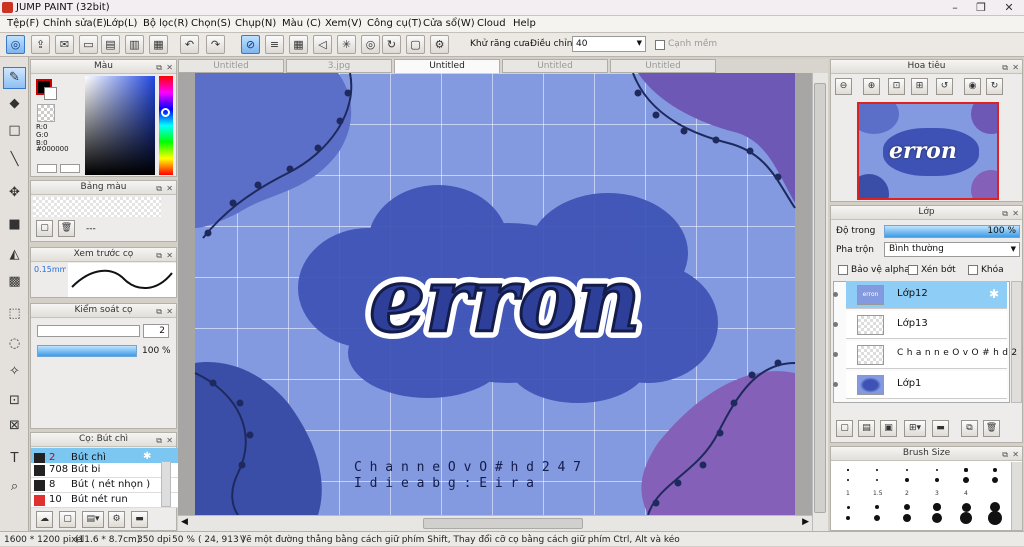 The width and height of the screenshot is (1024, 547). Describe the element at coordinates (211, 23) in the screenshot. I see `menu-select: Chọn(S)` at that location.